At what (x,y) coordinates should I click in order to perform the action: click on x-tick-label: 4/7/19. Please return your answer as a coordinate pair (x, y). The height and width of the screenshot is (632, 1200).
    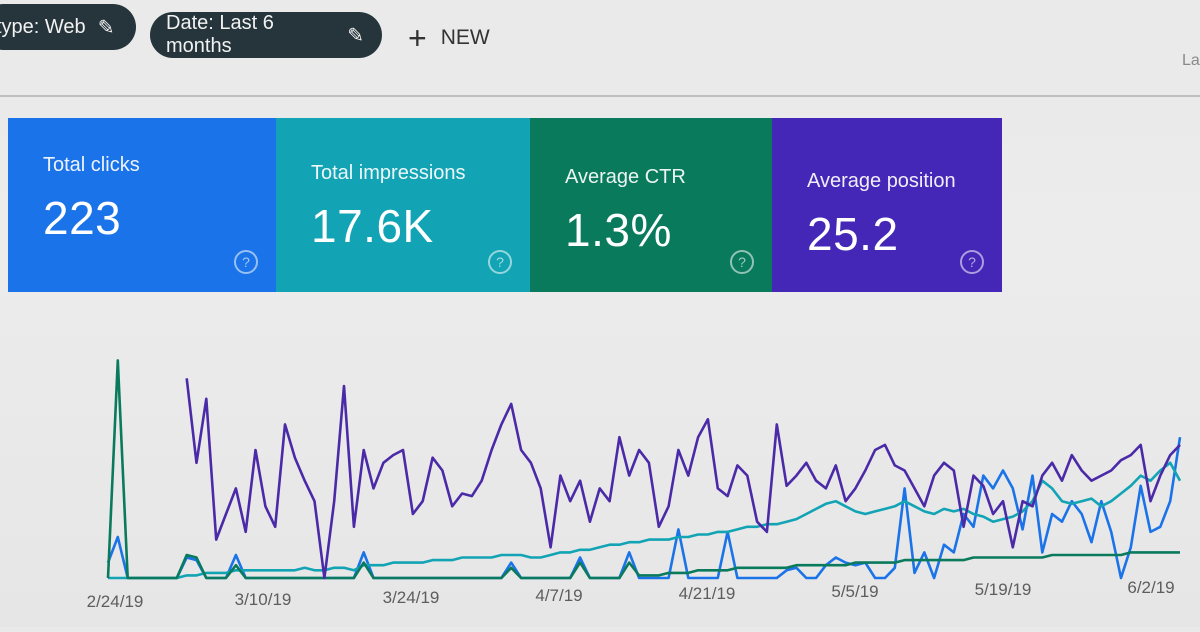
    Looking at the image, I should click on (559, 595).